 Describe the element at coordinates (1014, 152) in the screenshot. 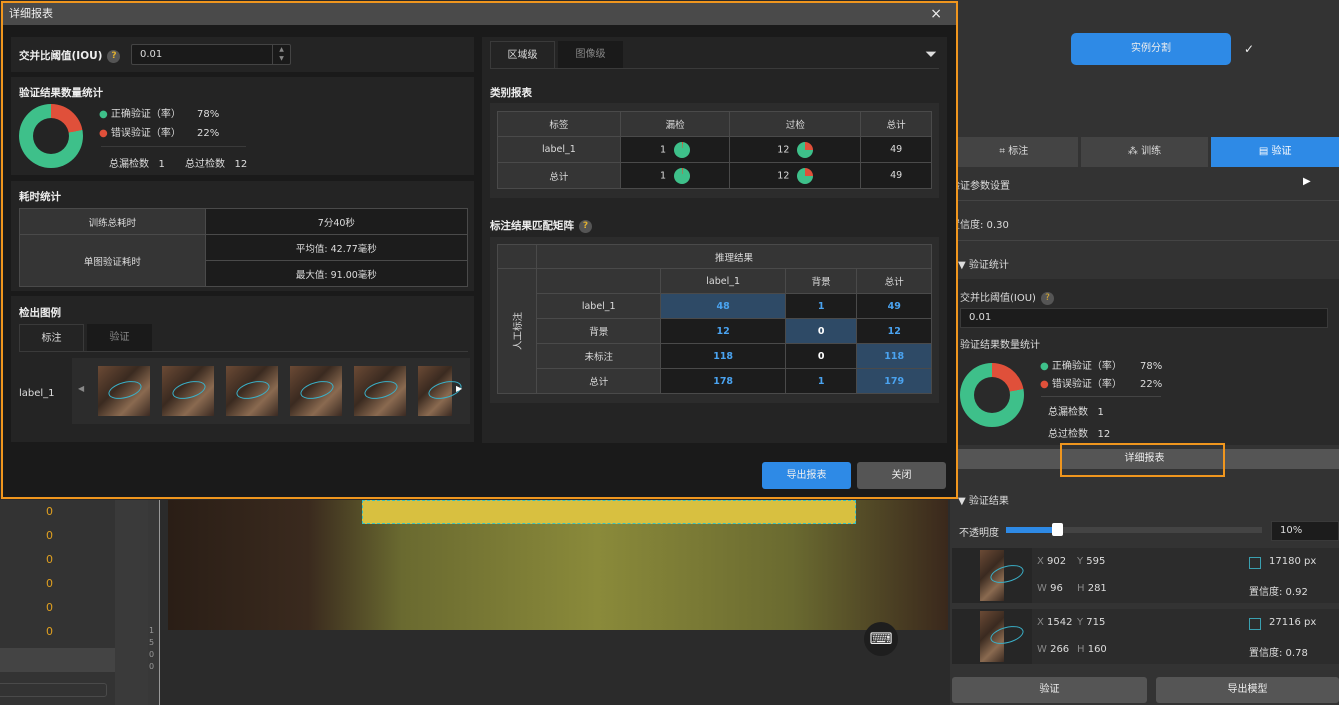

I see `tab-annotate: ⌗ 标注` at that location.